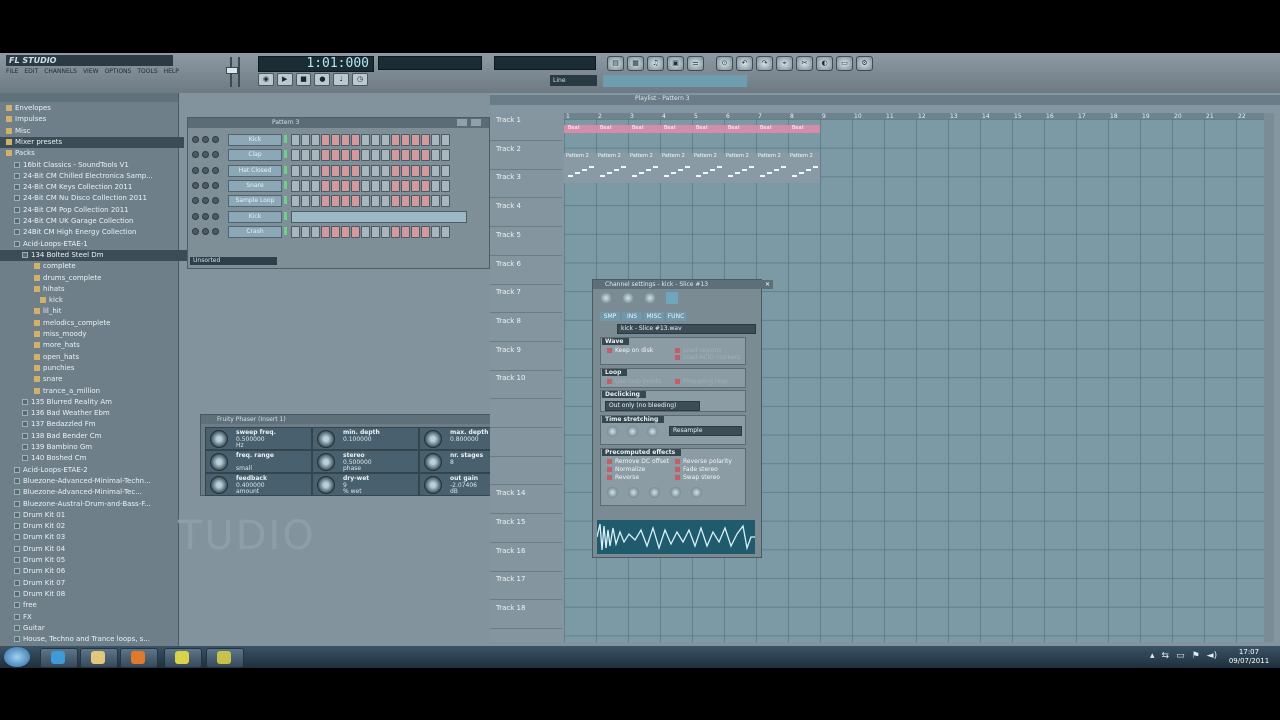 The image size is (1280, 720). I want to click on taskbar-clock: 17:07 09/07/2011, so click(1249, 657).